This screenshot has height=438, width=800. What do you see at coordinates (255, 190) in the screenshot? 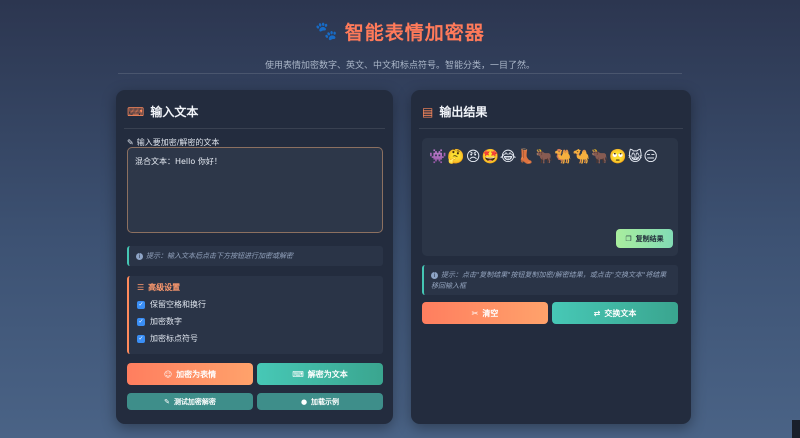
I see `input-textarea` at bounding box center [255, 190].